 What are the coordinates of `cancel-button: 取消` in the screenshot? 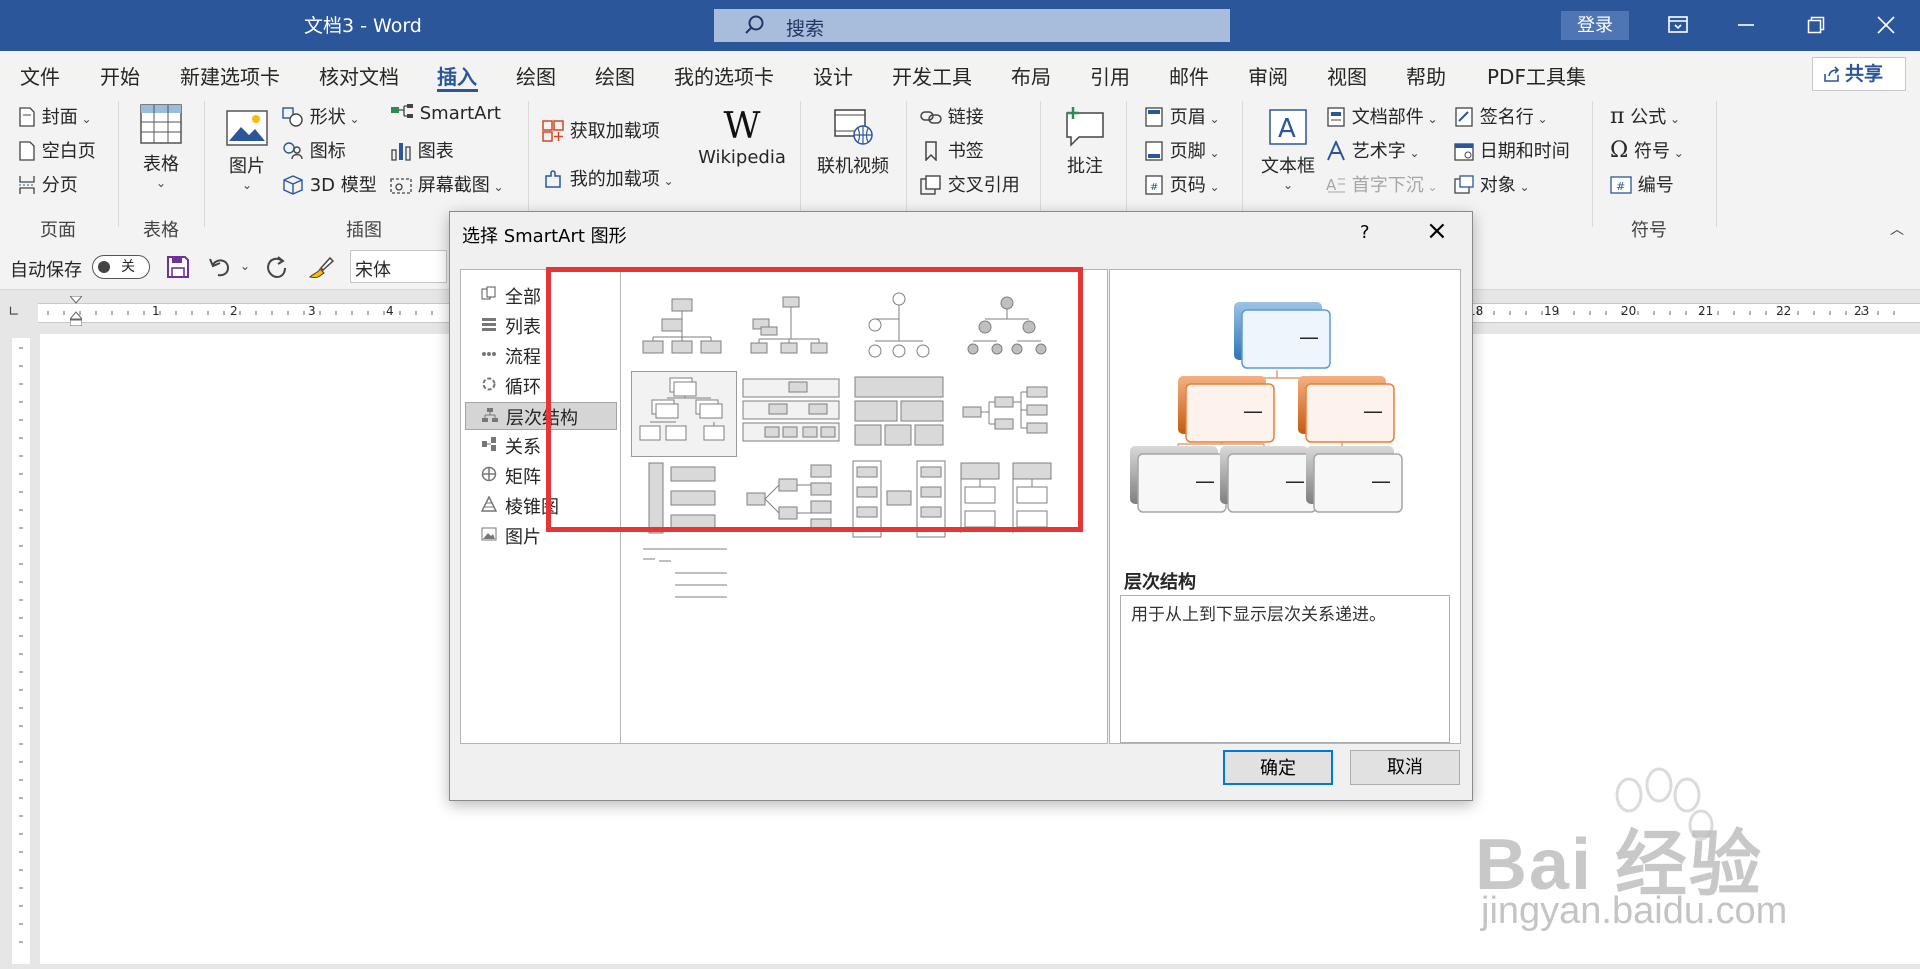 It's located at (1405, 767).